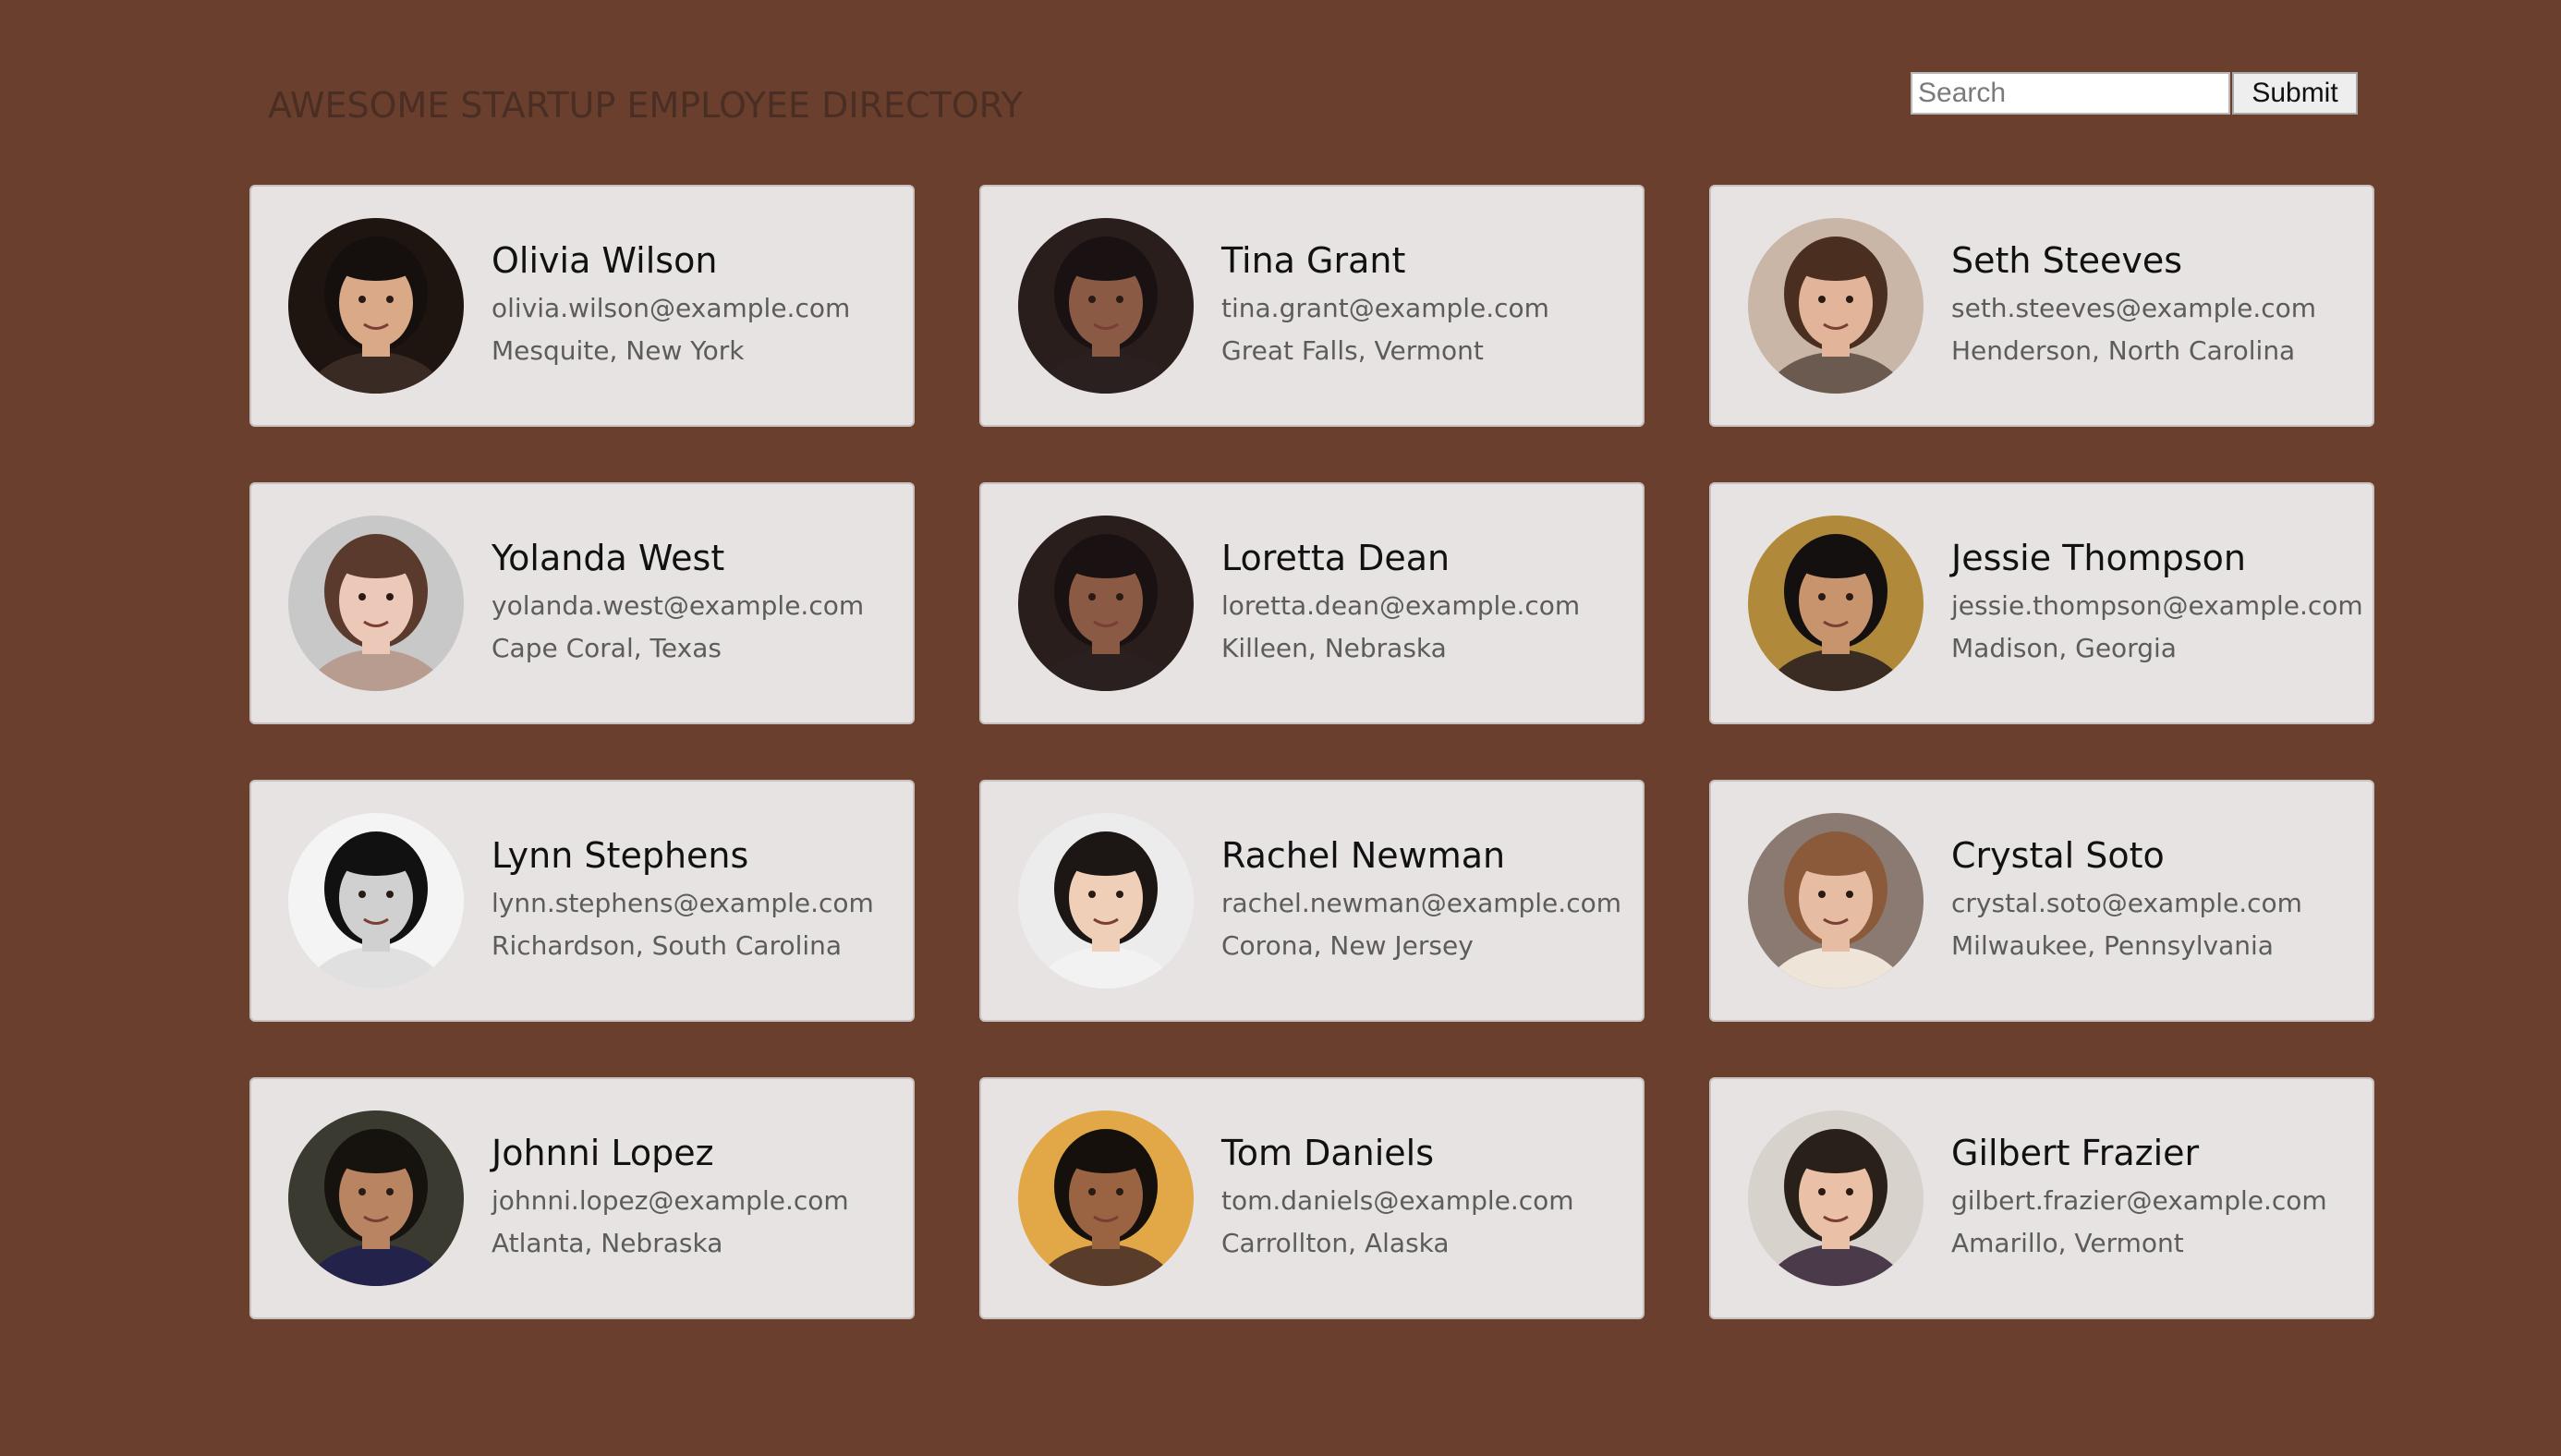 This screenshot has height=1456, width=2561. What do you see at coordinates (645, 105) in the screenshot?
I see `page-title: AWESOME STARTUP EMPLOYEE DIRECTORY` at bounding box center [645, 105].